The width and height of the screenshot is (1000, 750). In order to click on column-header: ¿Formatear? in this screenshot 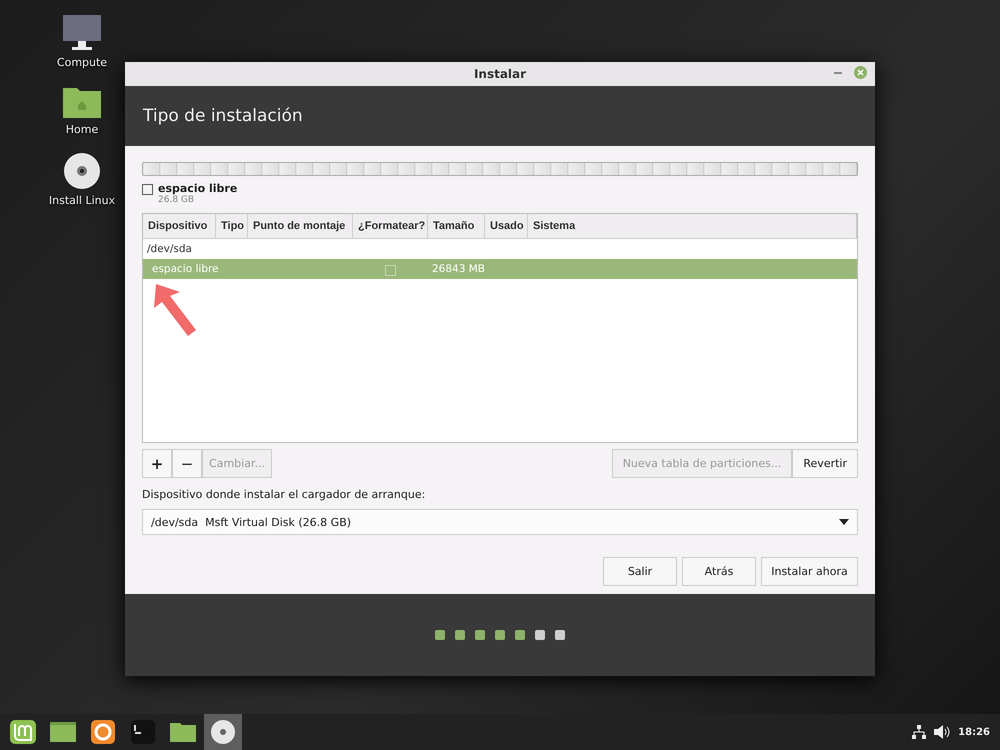, I will do `click(390, 226)`.